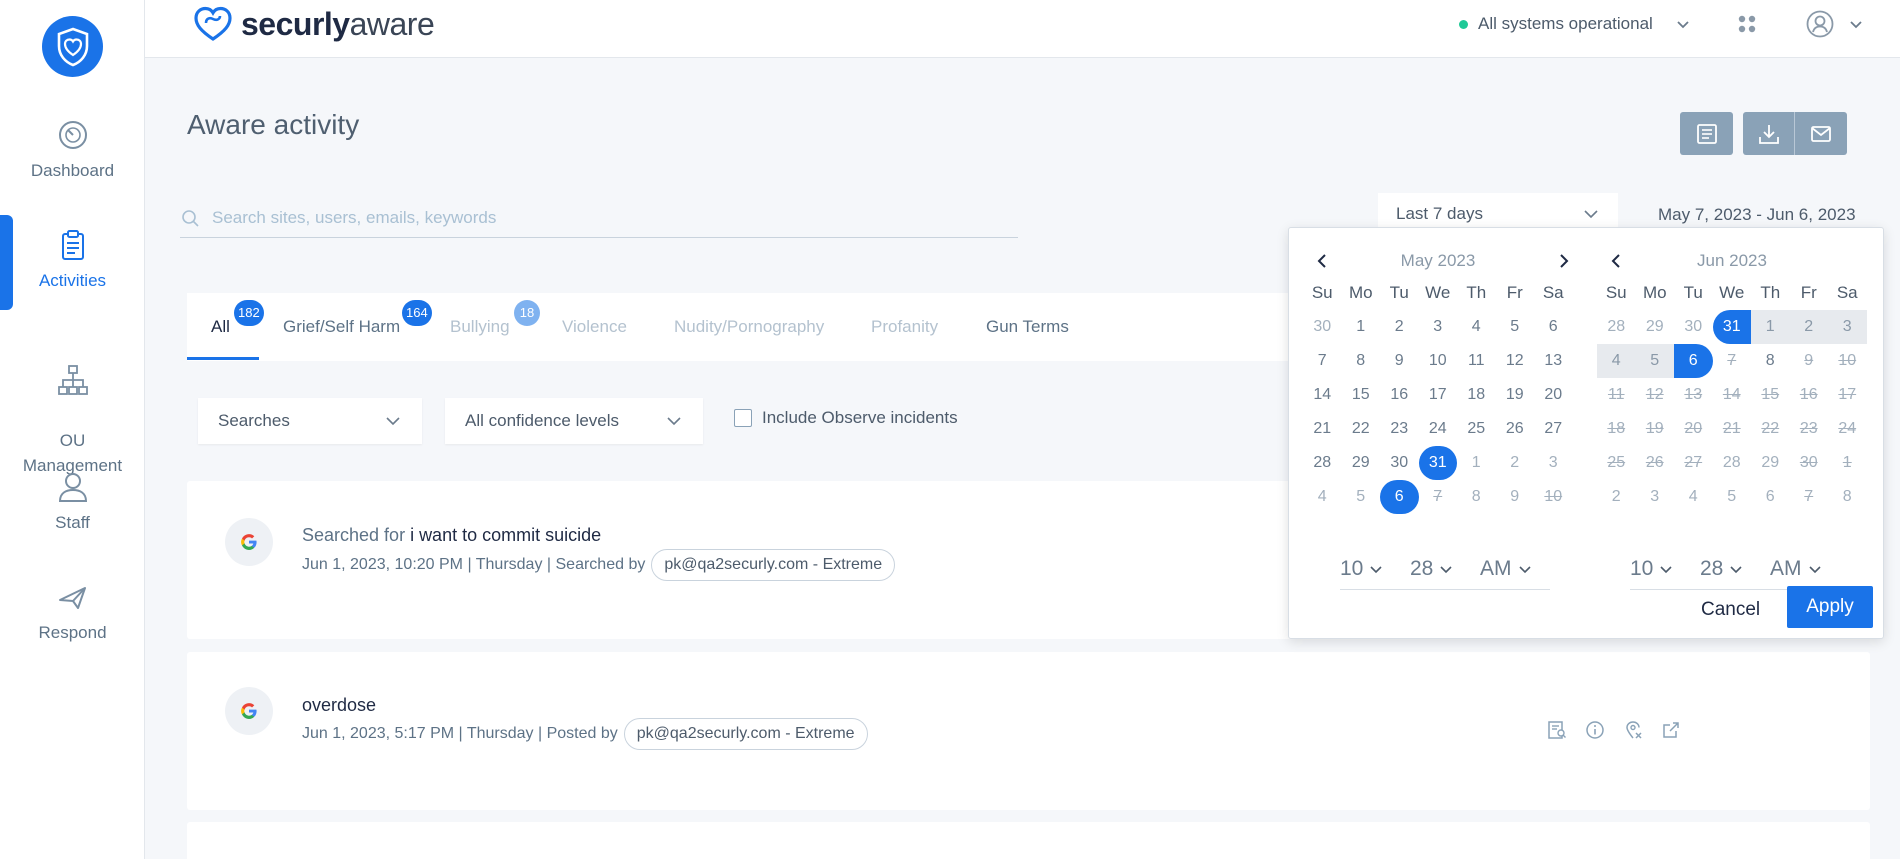 The height and width of the screenshot is (859, 1900). Describe the element at coordinates (1553, 429) in the screenshot. I see `calendar-day: 27` at that location.